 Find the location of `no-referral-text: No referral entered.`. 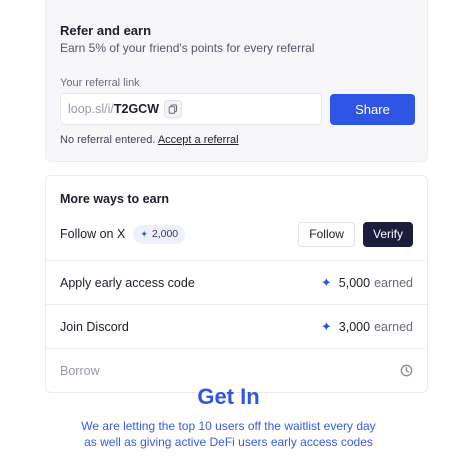

no-referral-text: No referral entered. is located at coordinates (108, 140).